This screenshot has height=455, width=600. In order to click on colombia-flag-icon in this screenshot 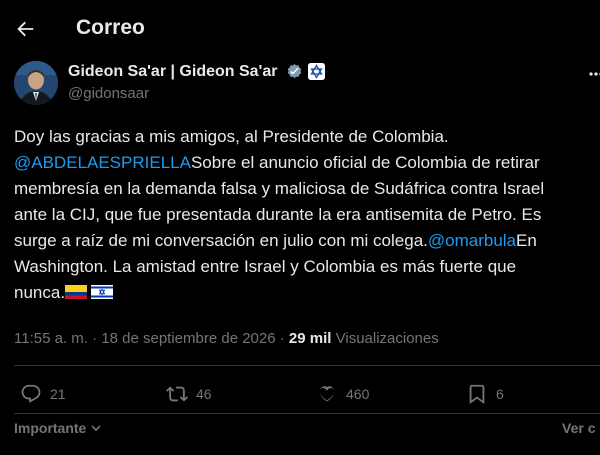, I will do `click(76, 290)`.